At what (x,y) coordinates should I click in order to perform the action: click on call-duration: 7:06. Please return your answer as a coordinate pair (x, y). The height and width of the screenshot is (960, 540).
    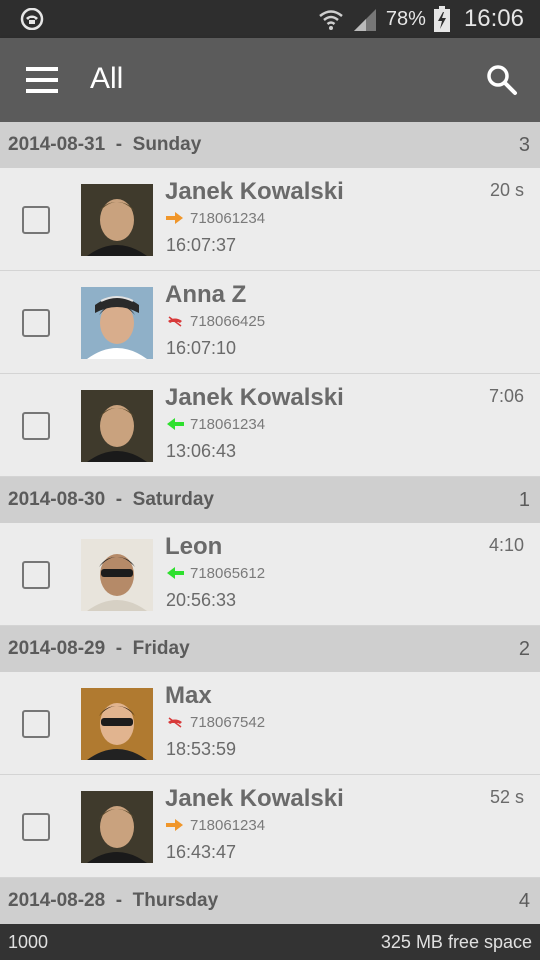
    Looking at the image, I should click on (506, 396).